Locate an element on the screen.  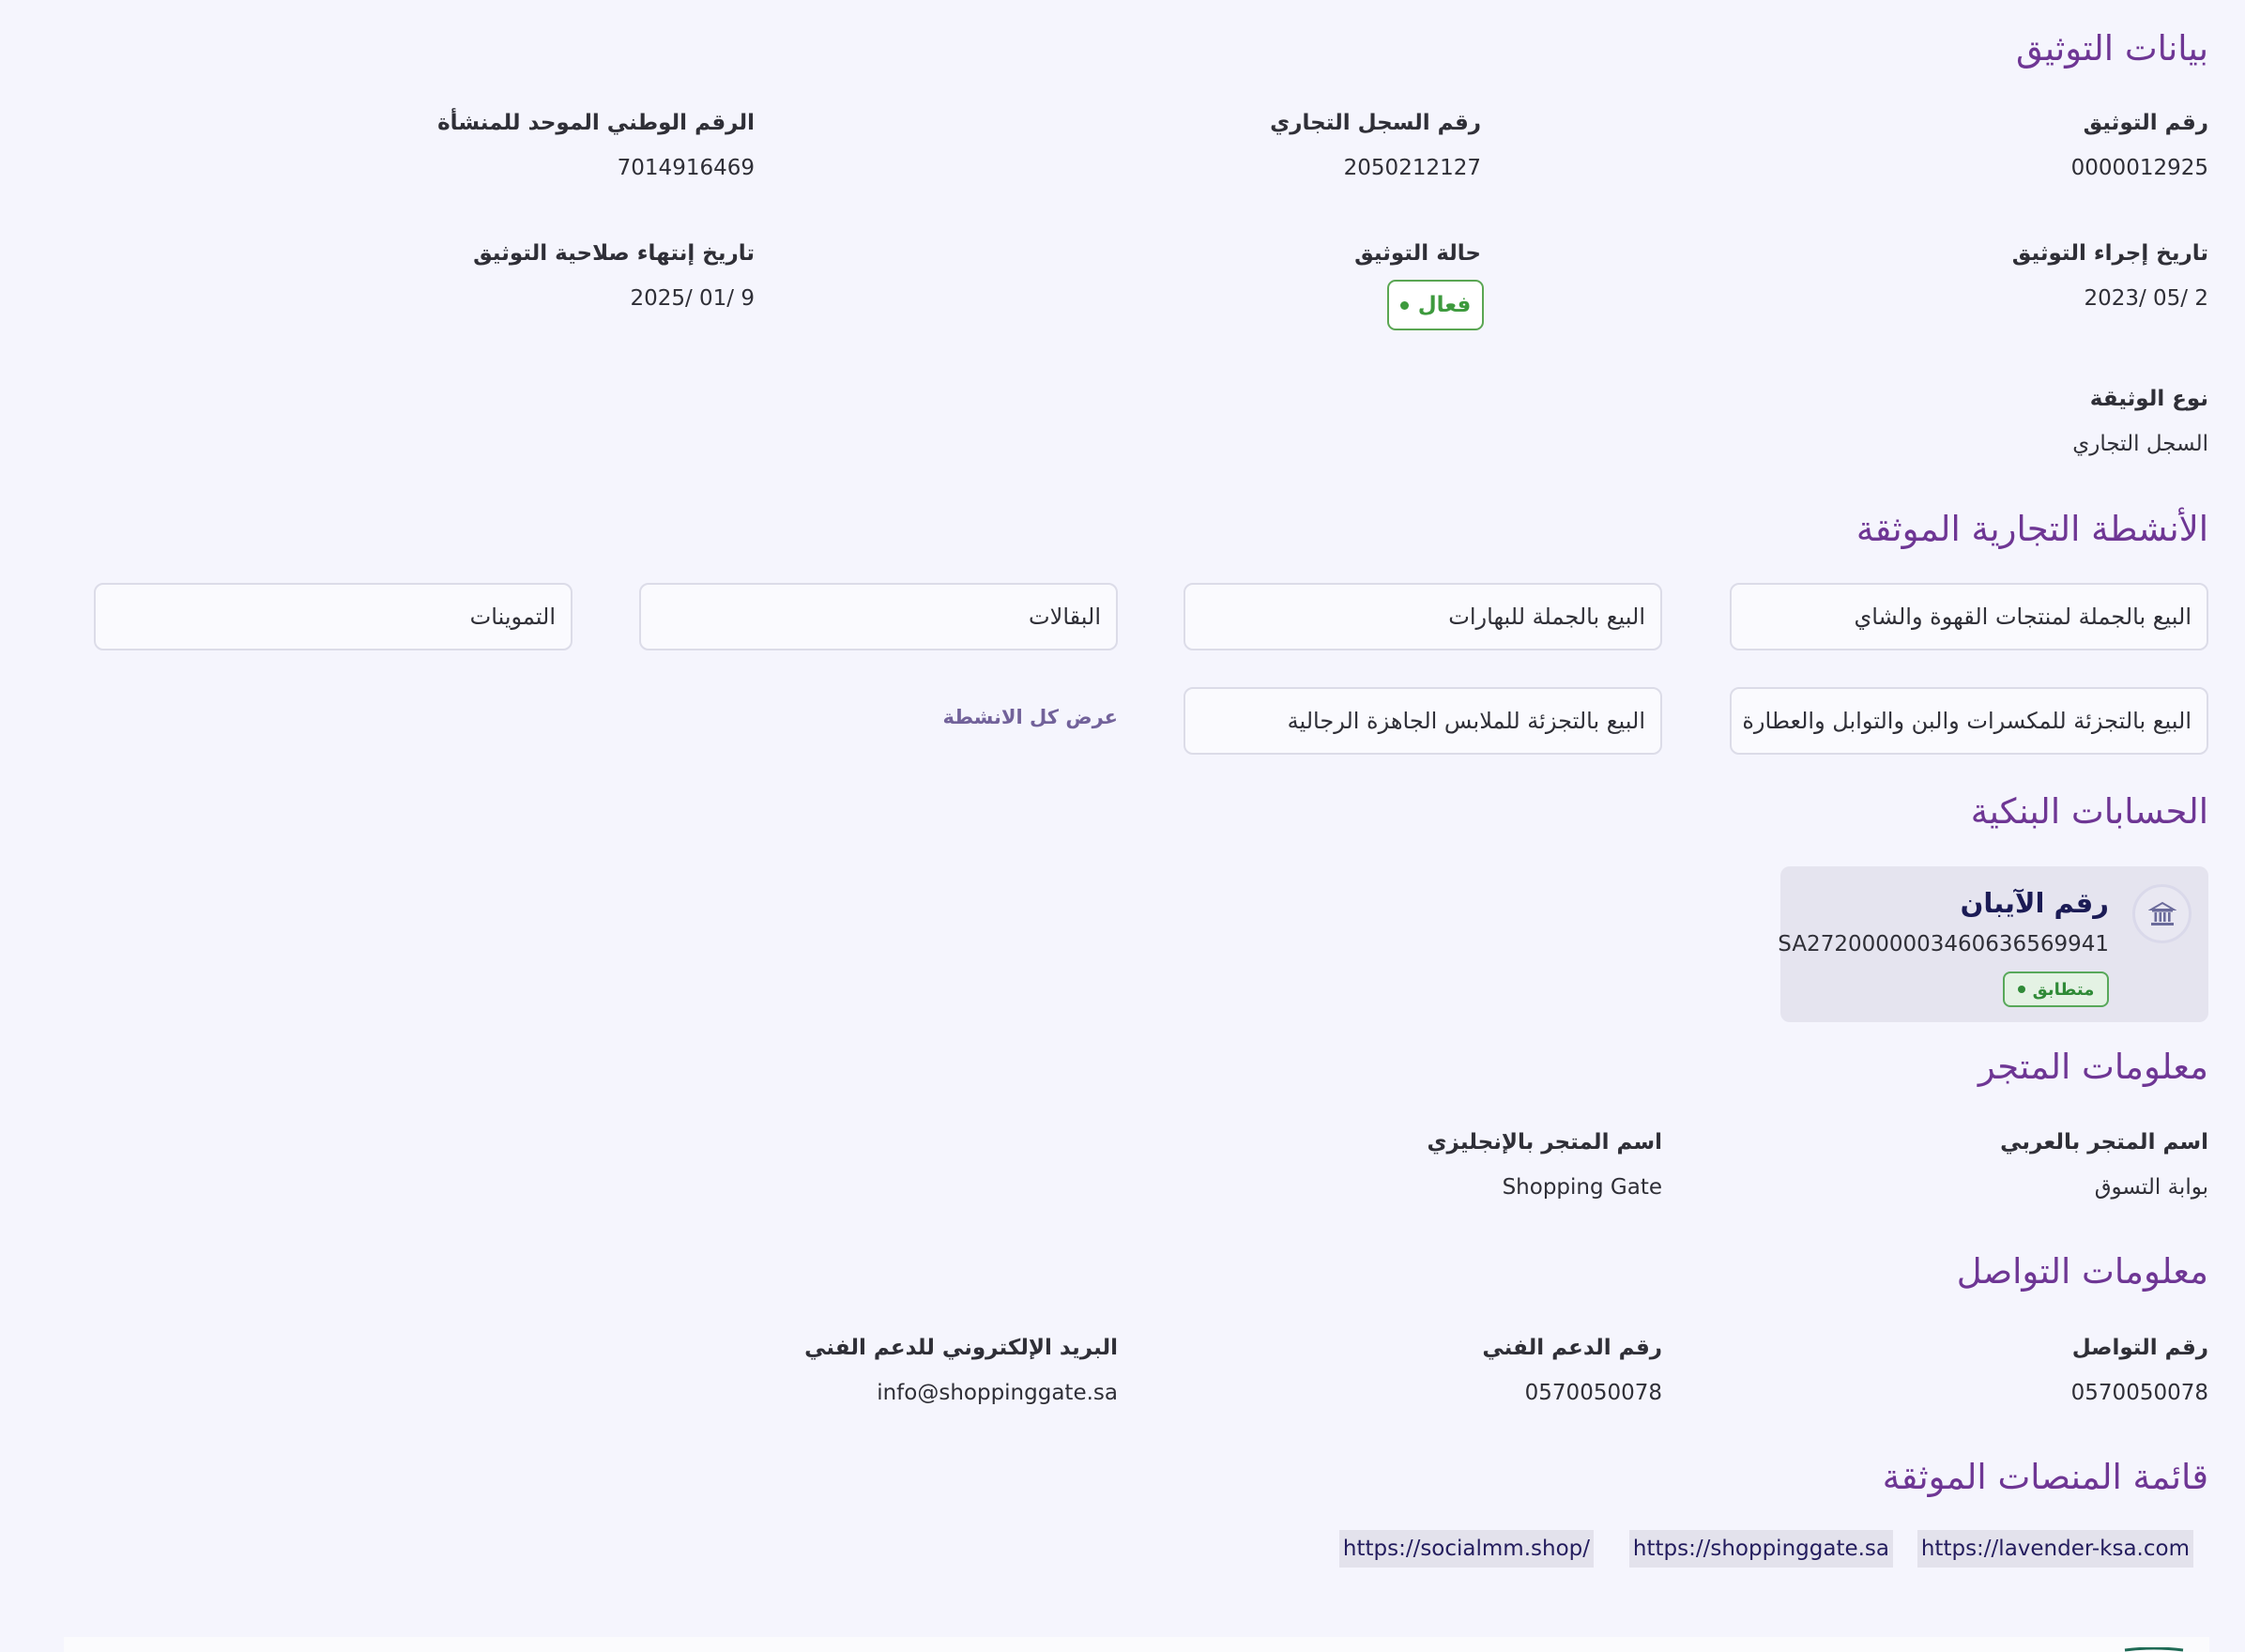
support-phone-field: رقم الدعم الفني 0570050078 is located at coordinates (1572, 1370).